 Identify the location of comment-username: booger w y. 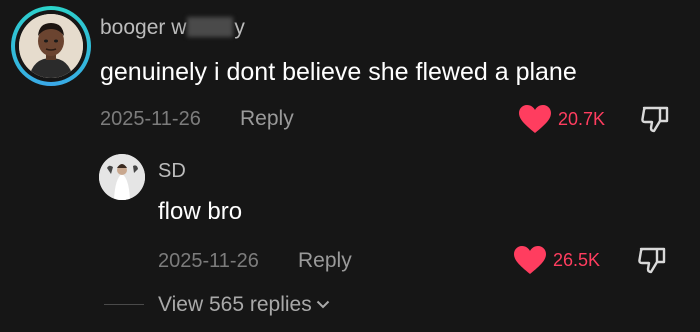
(172, 28).